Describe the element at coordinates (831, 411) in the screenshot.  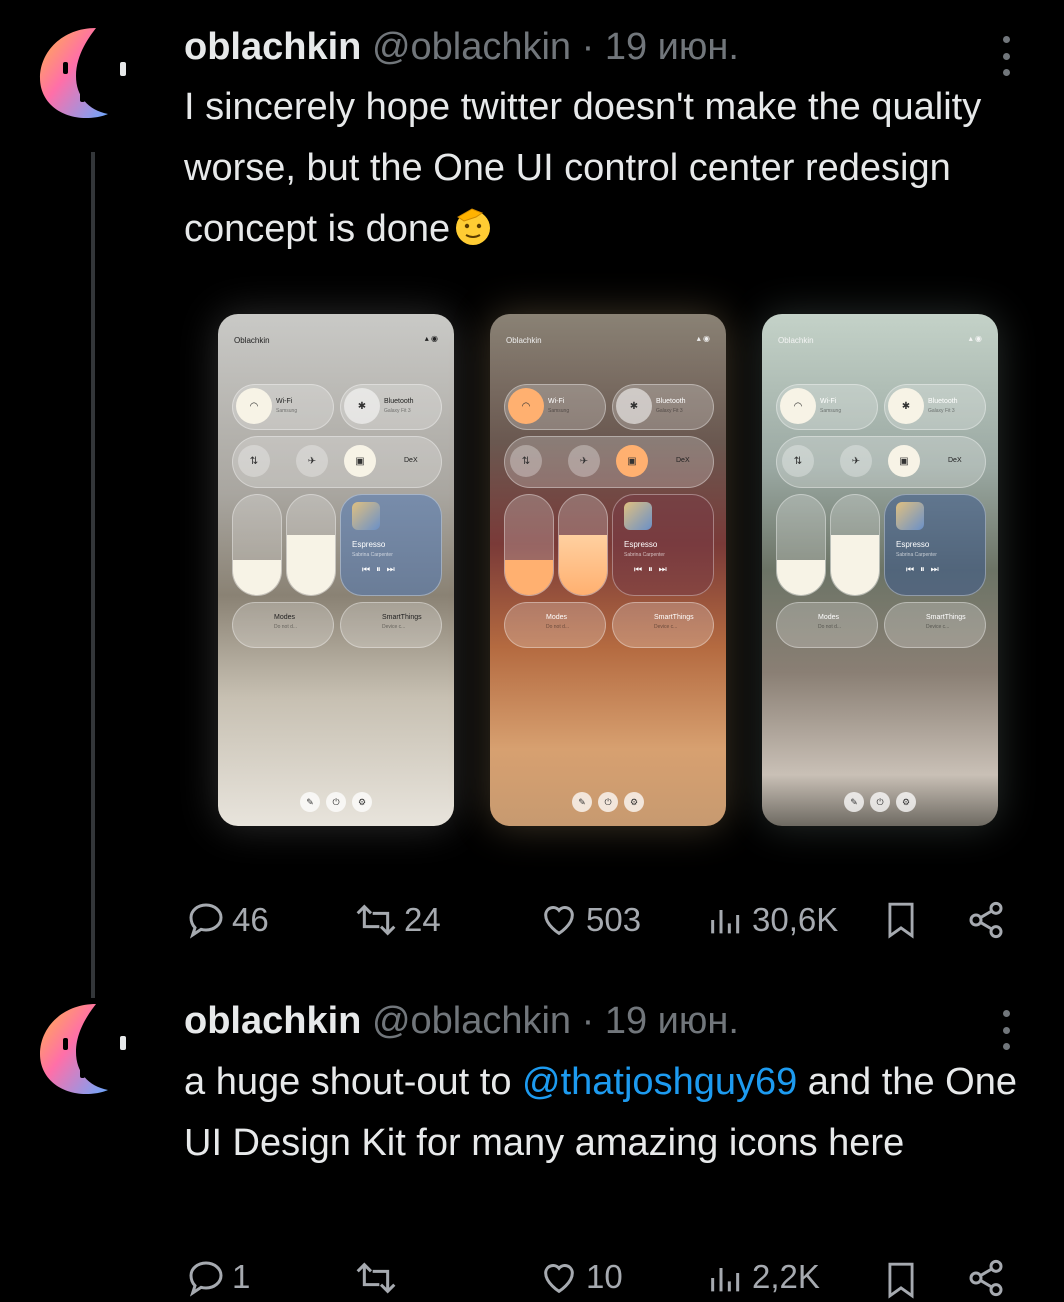
I see `wifi-sub: Samsung` at that location.